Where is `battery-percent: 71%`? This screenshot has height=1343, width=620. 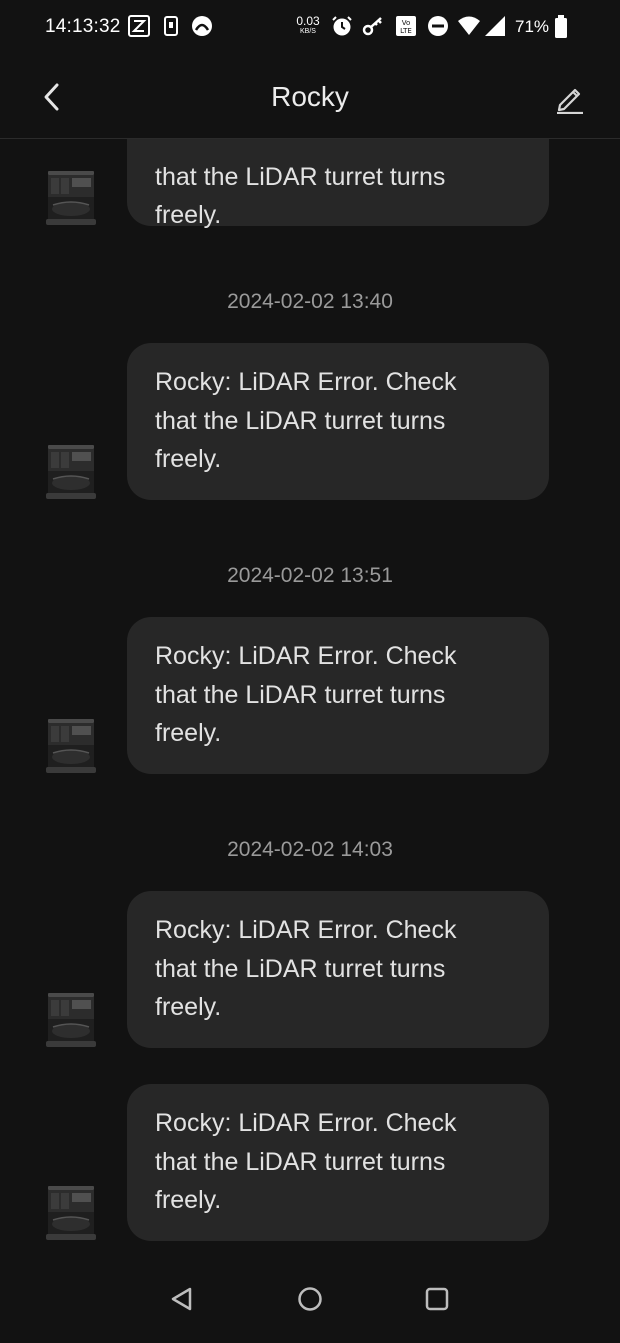
battery-percent: 71% is located at coordinates (532, 26).